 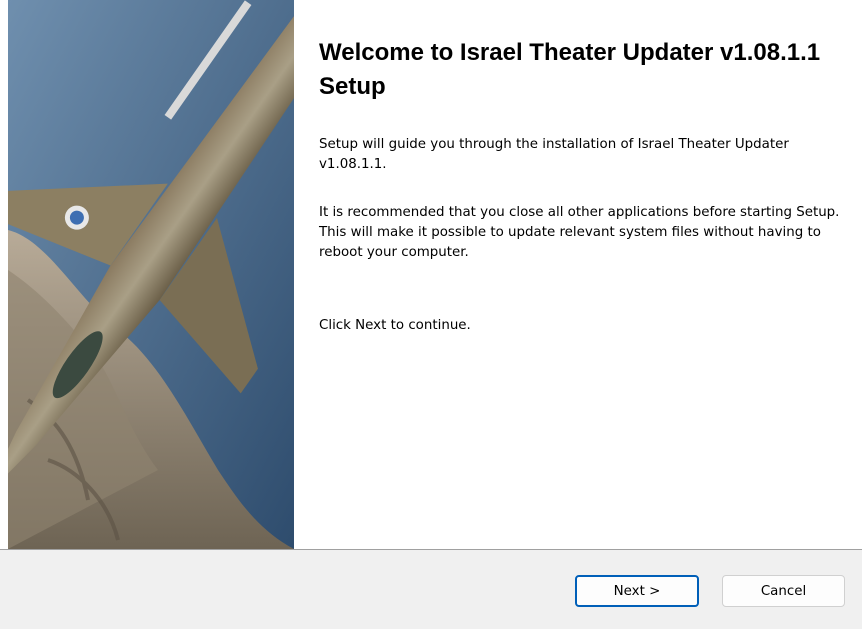 I want to click on cancel-button: Cancel, so click(x=783, y=591).